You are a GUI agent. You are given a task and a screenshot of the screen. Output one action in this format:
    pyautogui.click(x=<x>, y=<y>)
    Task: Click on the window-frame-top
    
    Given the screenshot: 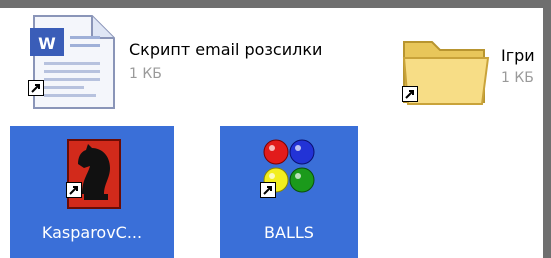 What is the action you would take?
    pyautogui.click(x=275, y=4)
    